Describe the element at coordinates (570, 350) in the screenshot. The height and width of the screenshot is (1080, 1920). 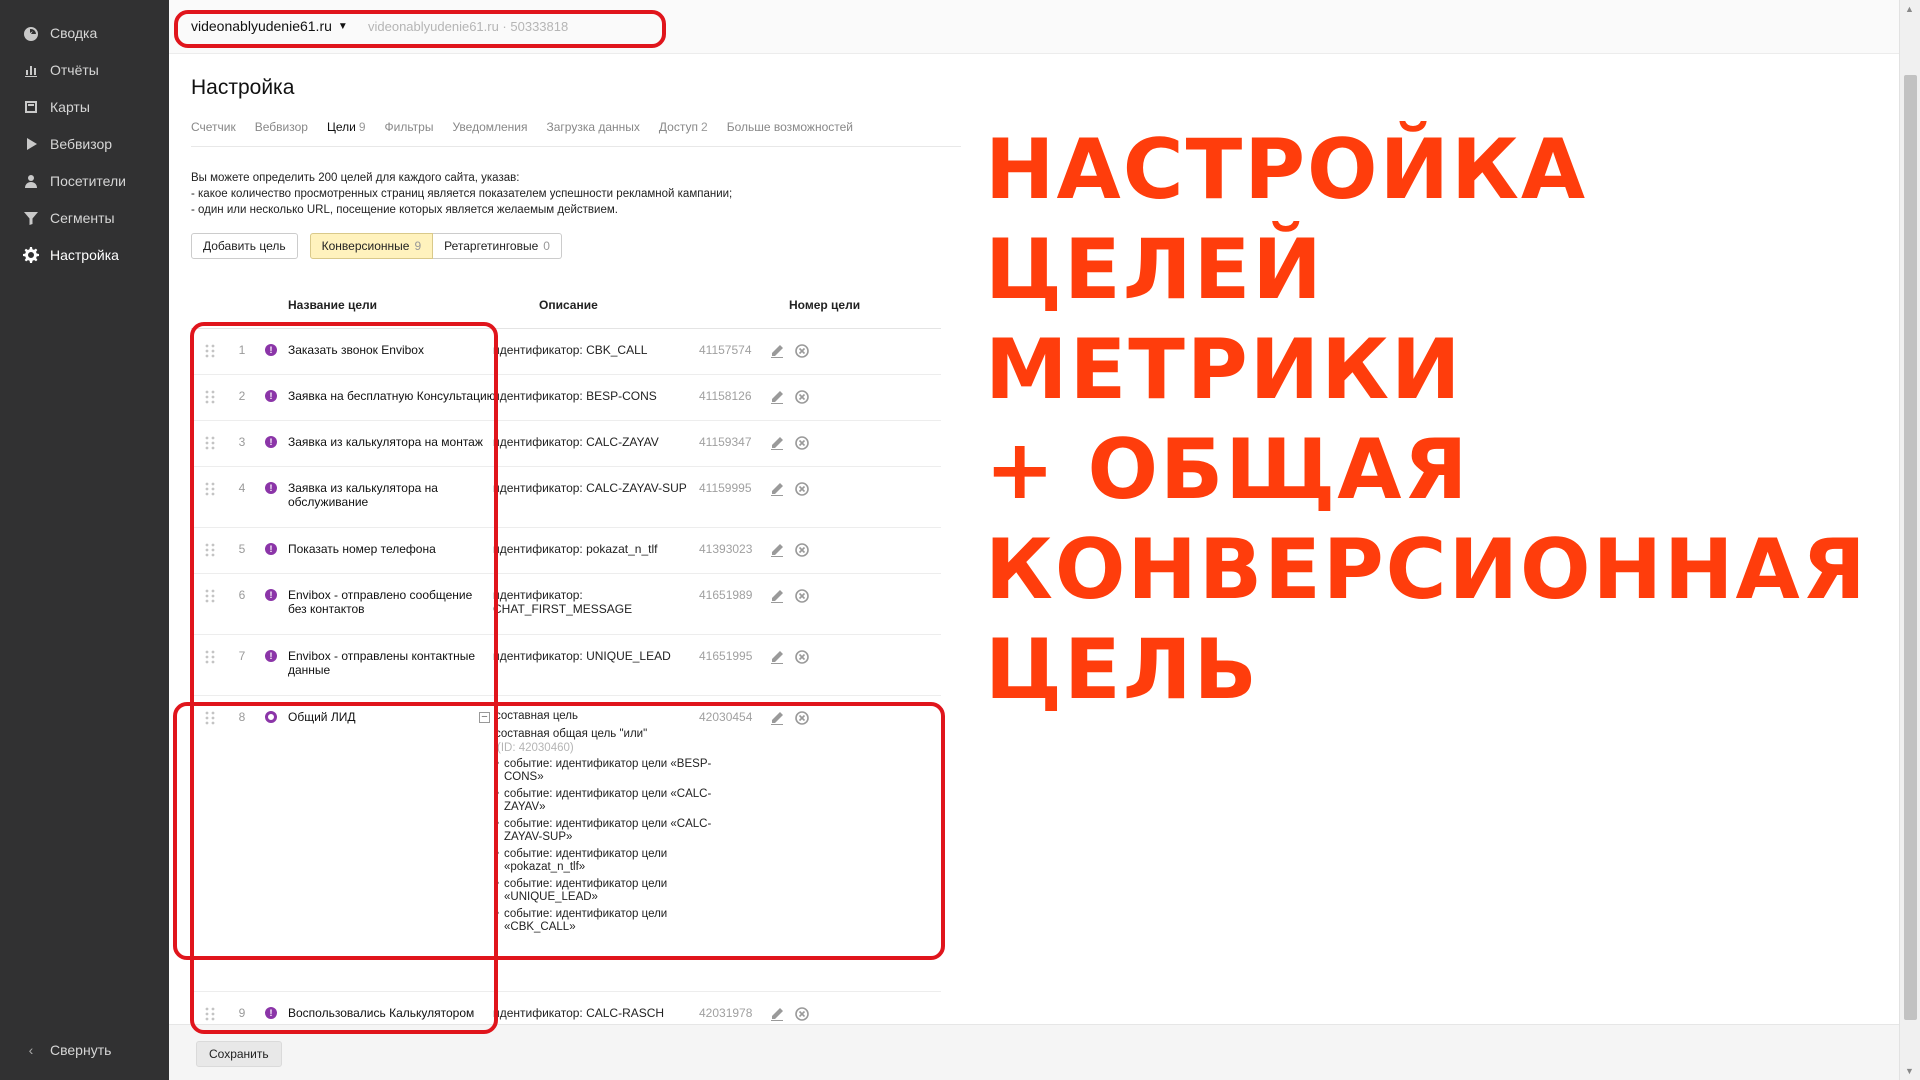
I see `goal-description: идентификатор: CBK_CALL` at that location.